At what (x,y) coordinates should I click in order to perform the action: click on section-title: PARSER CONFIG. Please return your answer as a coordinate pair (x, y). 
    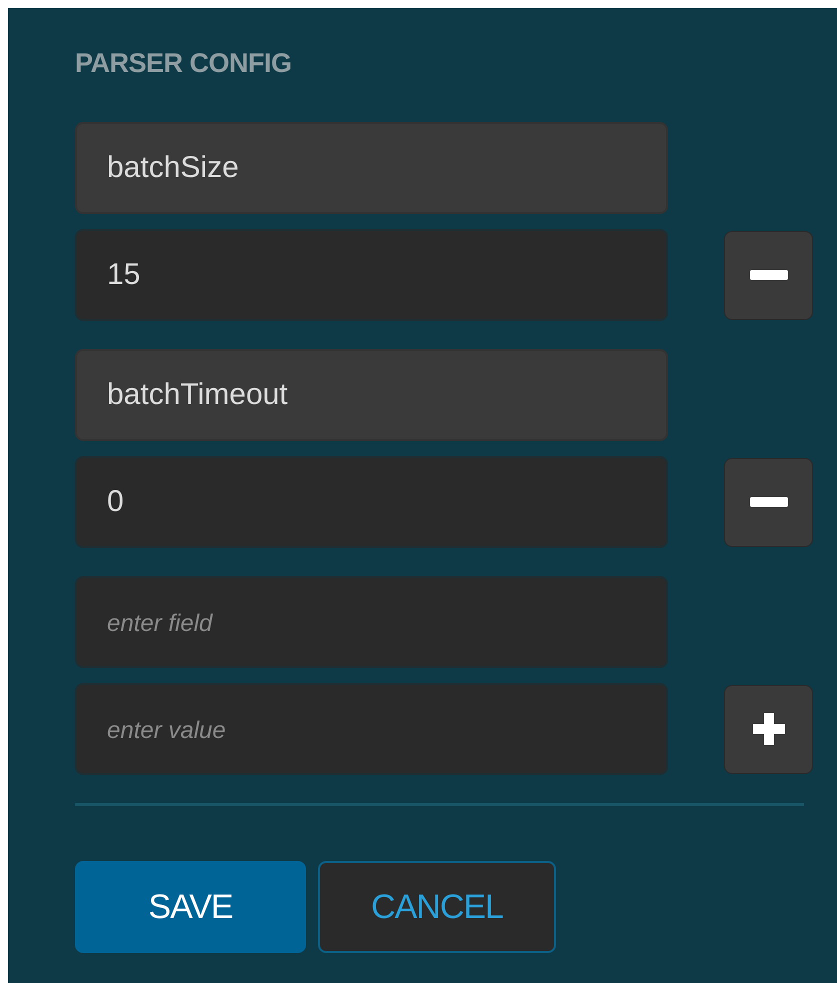
    Looking at the image, I should click on (184, 63).